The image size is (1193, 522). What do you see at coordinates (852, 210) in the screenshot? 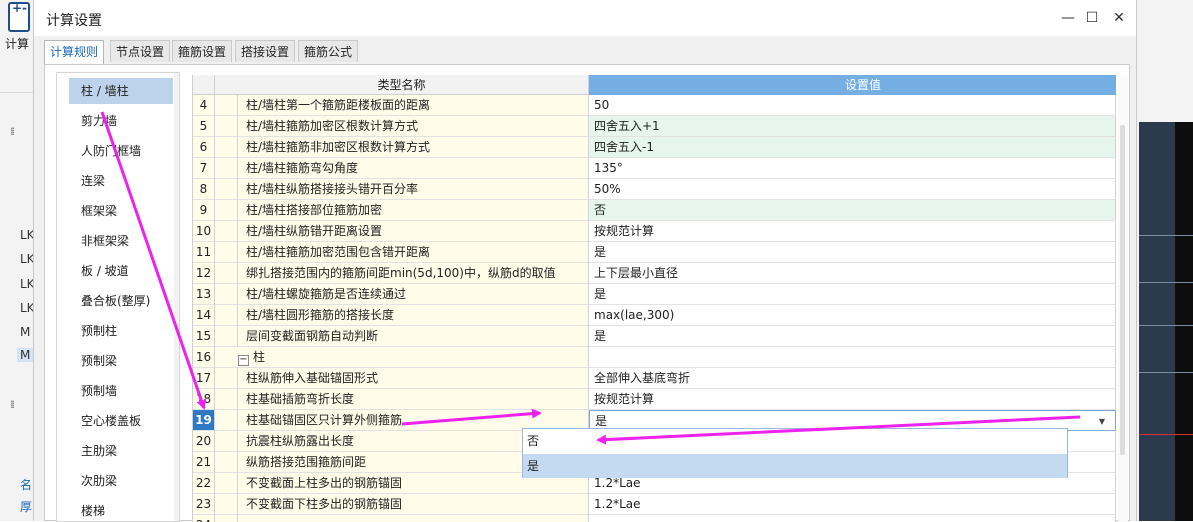
I see `row-setting-value: 否` at bounding box center [852, 210].